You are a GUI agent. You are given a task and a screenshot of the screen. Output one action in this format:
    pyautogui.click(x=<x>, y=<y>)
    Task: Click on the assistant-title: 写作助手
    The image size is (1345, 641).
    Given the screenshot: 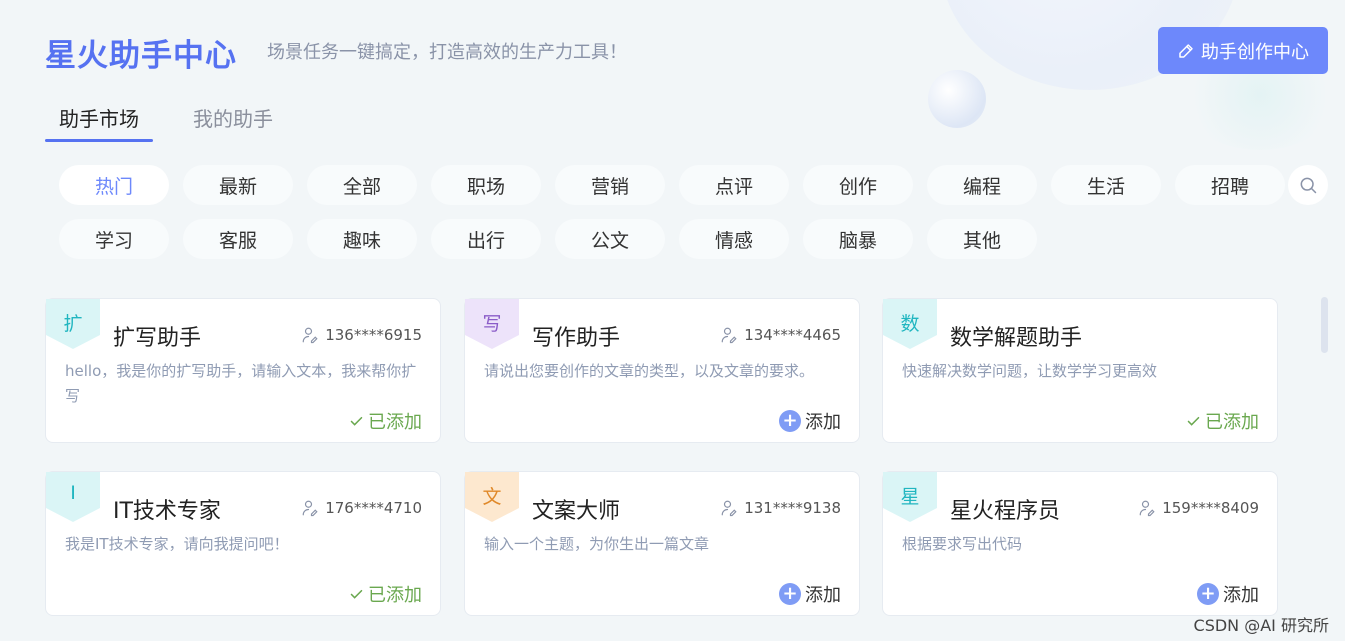 What is the action you would take?
    pyautogui.click(x=576, y=338)
    